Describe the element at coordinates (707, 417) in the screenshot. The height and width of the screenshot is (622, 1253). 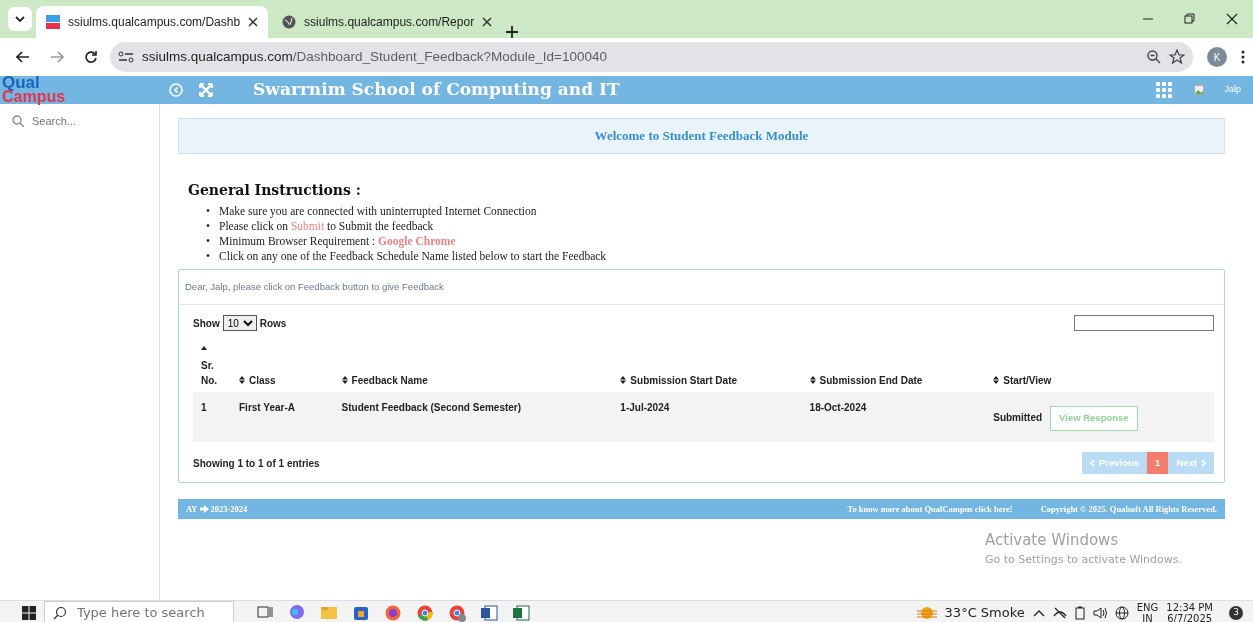
I see `table-cell: 1-Jul-2024` at that location.